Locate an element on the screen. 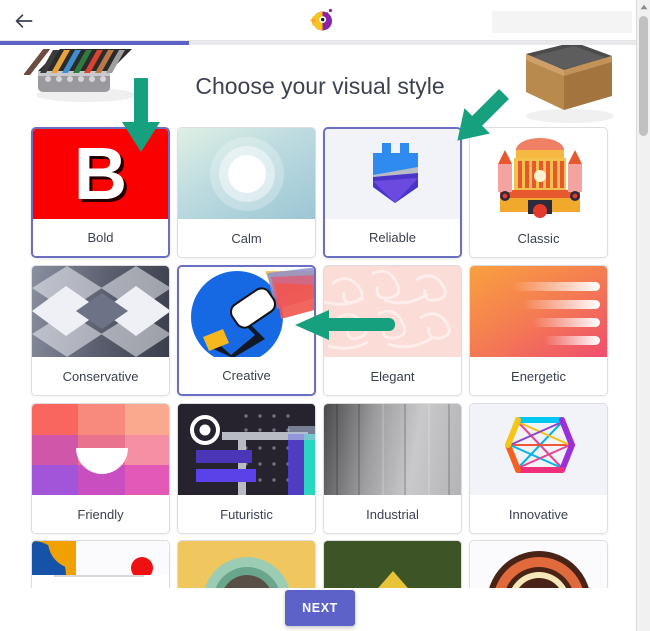  style-tile-conservative: Conservative is located at coordinates (100, 330).